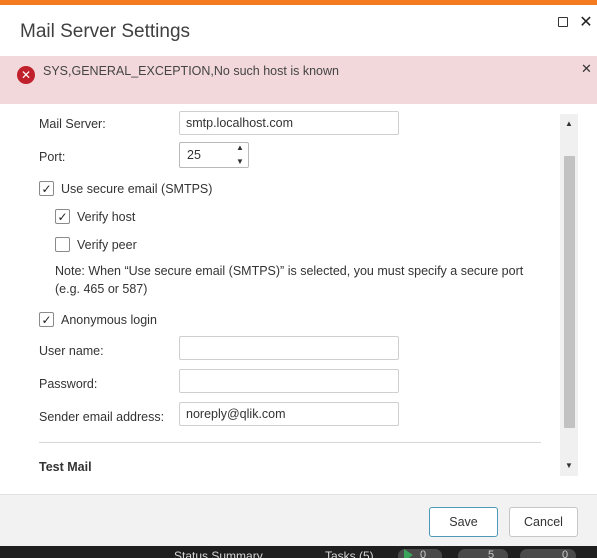 This screenshot has width=597, height=558. Describe the element at coordinates (105, 31) in the screenshot. I see `dialog-title: Mail Server Settings` at that location.